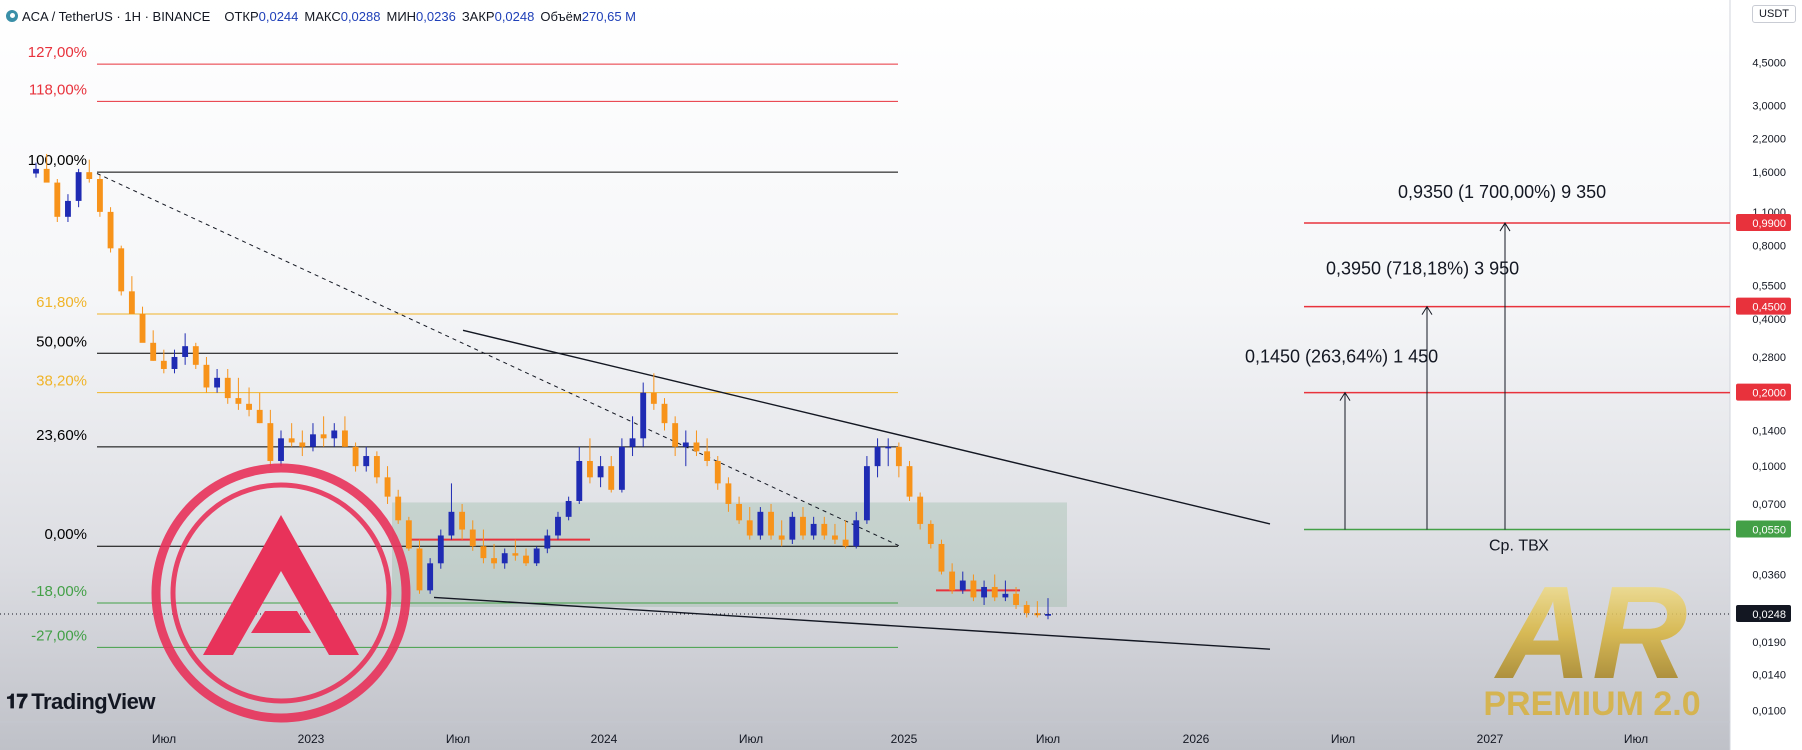 This screenshot has width=1802, height=750. What do you see at coordinates (514, 16) in the screenshot?
I see `close-value: 0,0248` at bounding box center [514, 16].